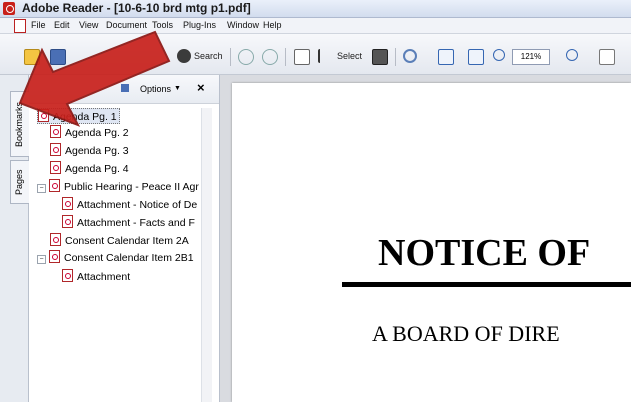 Image resolution: width=631 pixels, height=402 pixels. Describe the element at coordinates (322, 56) in the screenshot. I see `text-cursor-icon` at that location.